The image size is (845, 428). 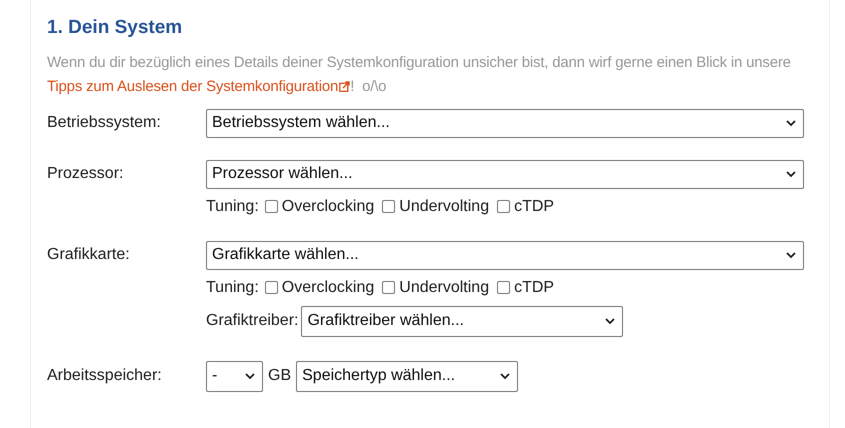 I want to click on select-field: -, so click(x=234, y=376).